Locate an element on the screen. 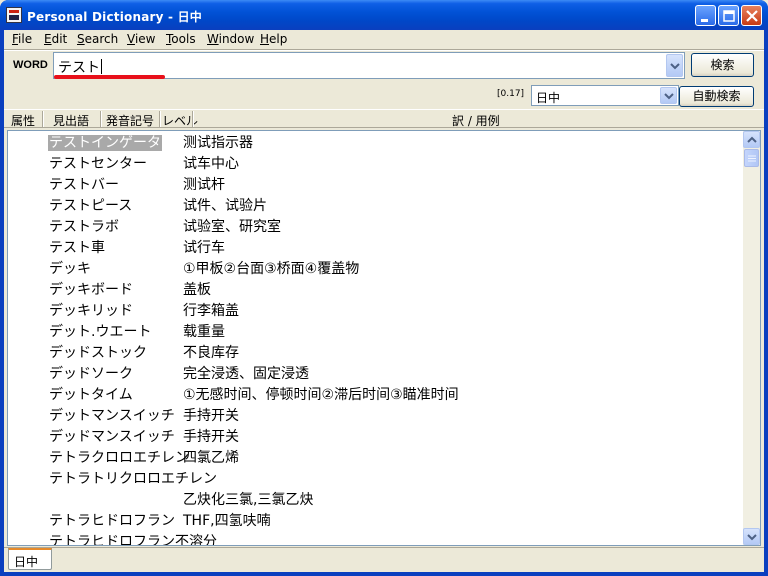 This screenshot has width=768, height=576. entry-word: テトラヒドロフラン is located at coordinates (112, 521).